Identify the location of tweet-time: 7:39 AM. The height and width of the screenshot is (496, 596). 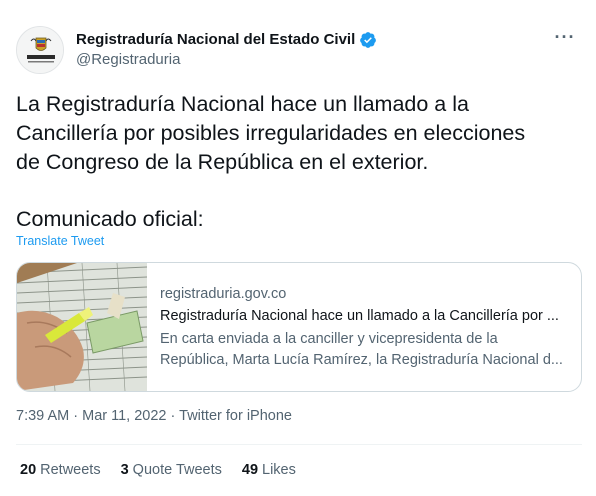
(42, 416).